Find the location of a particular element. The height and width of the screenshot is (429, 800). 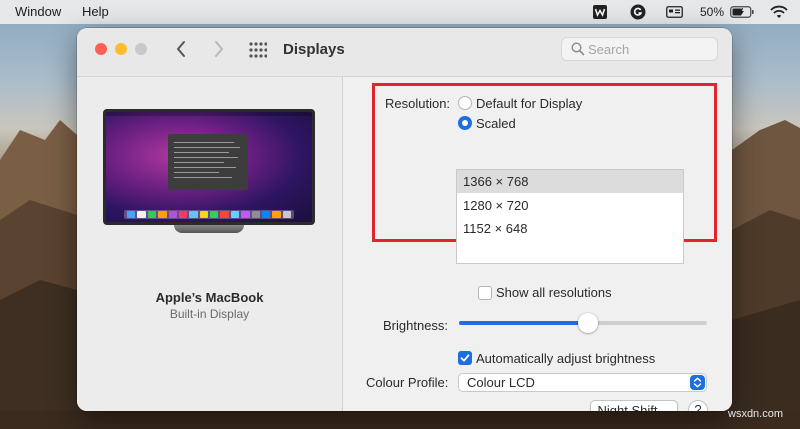

menu-window: Window is located at coordinates (38, 11).